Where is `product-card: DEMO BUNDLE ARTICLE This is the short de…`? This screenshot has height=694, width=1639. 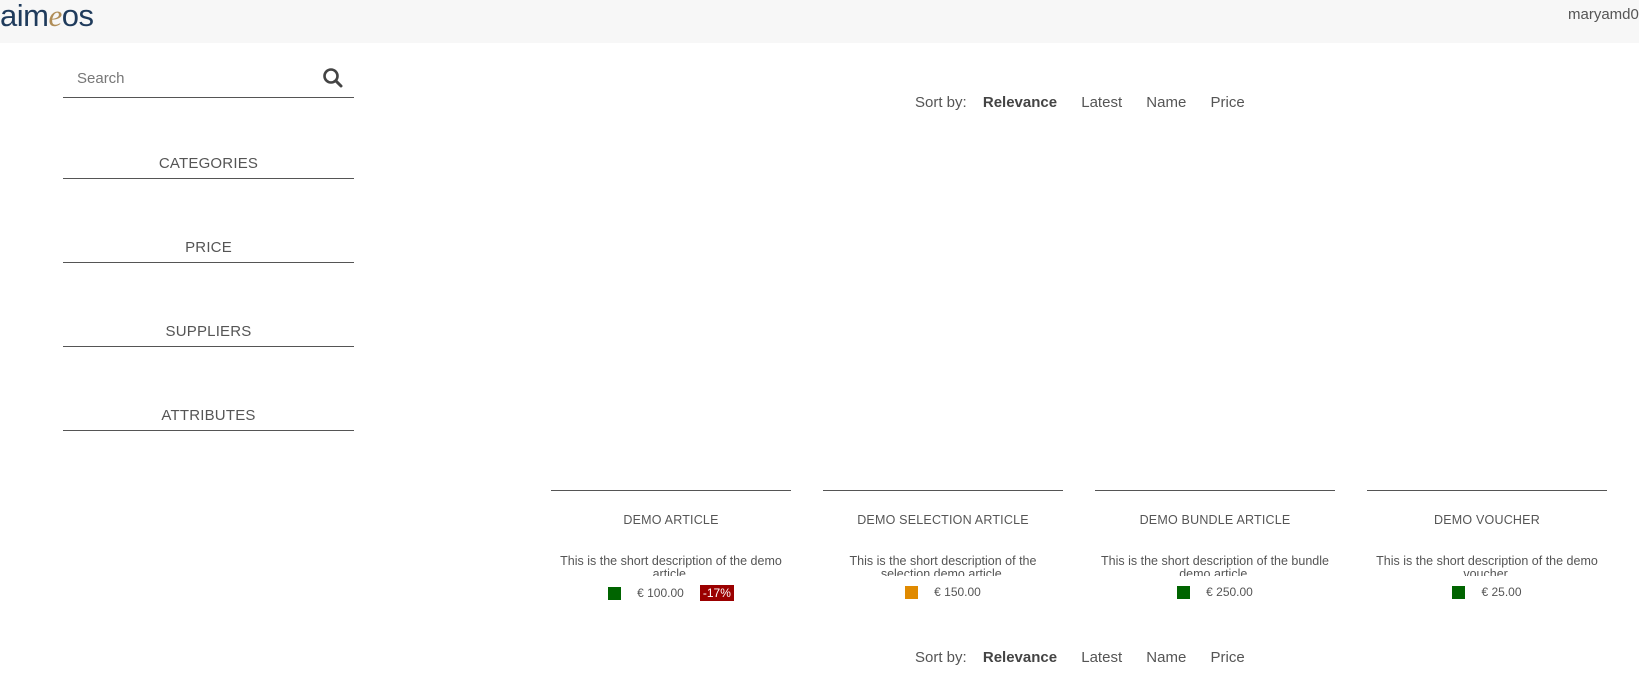 product-card: DEMO BUNDLE ARTICLE This is the short de… is located at coordinates (1215, 544).